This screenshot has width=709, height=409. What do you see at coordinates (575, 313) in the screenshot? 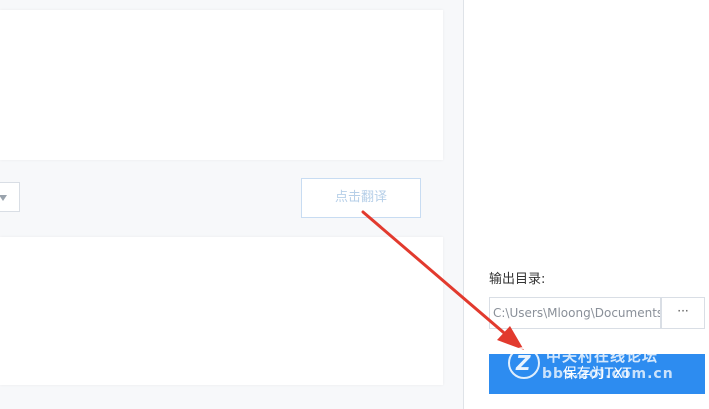
I see `output-path-input` at bounding box center [575, 313].